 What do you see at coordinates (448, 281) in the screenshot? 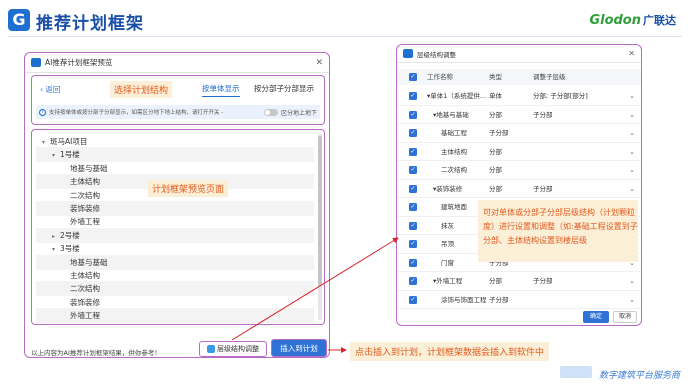
I see `row-name: ▾外墙工程` at bounding box center [448, 281].